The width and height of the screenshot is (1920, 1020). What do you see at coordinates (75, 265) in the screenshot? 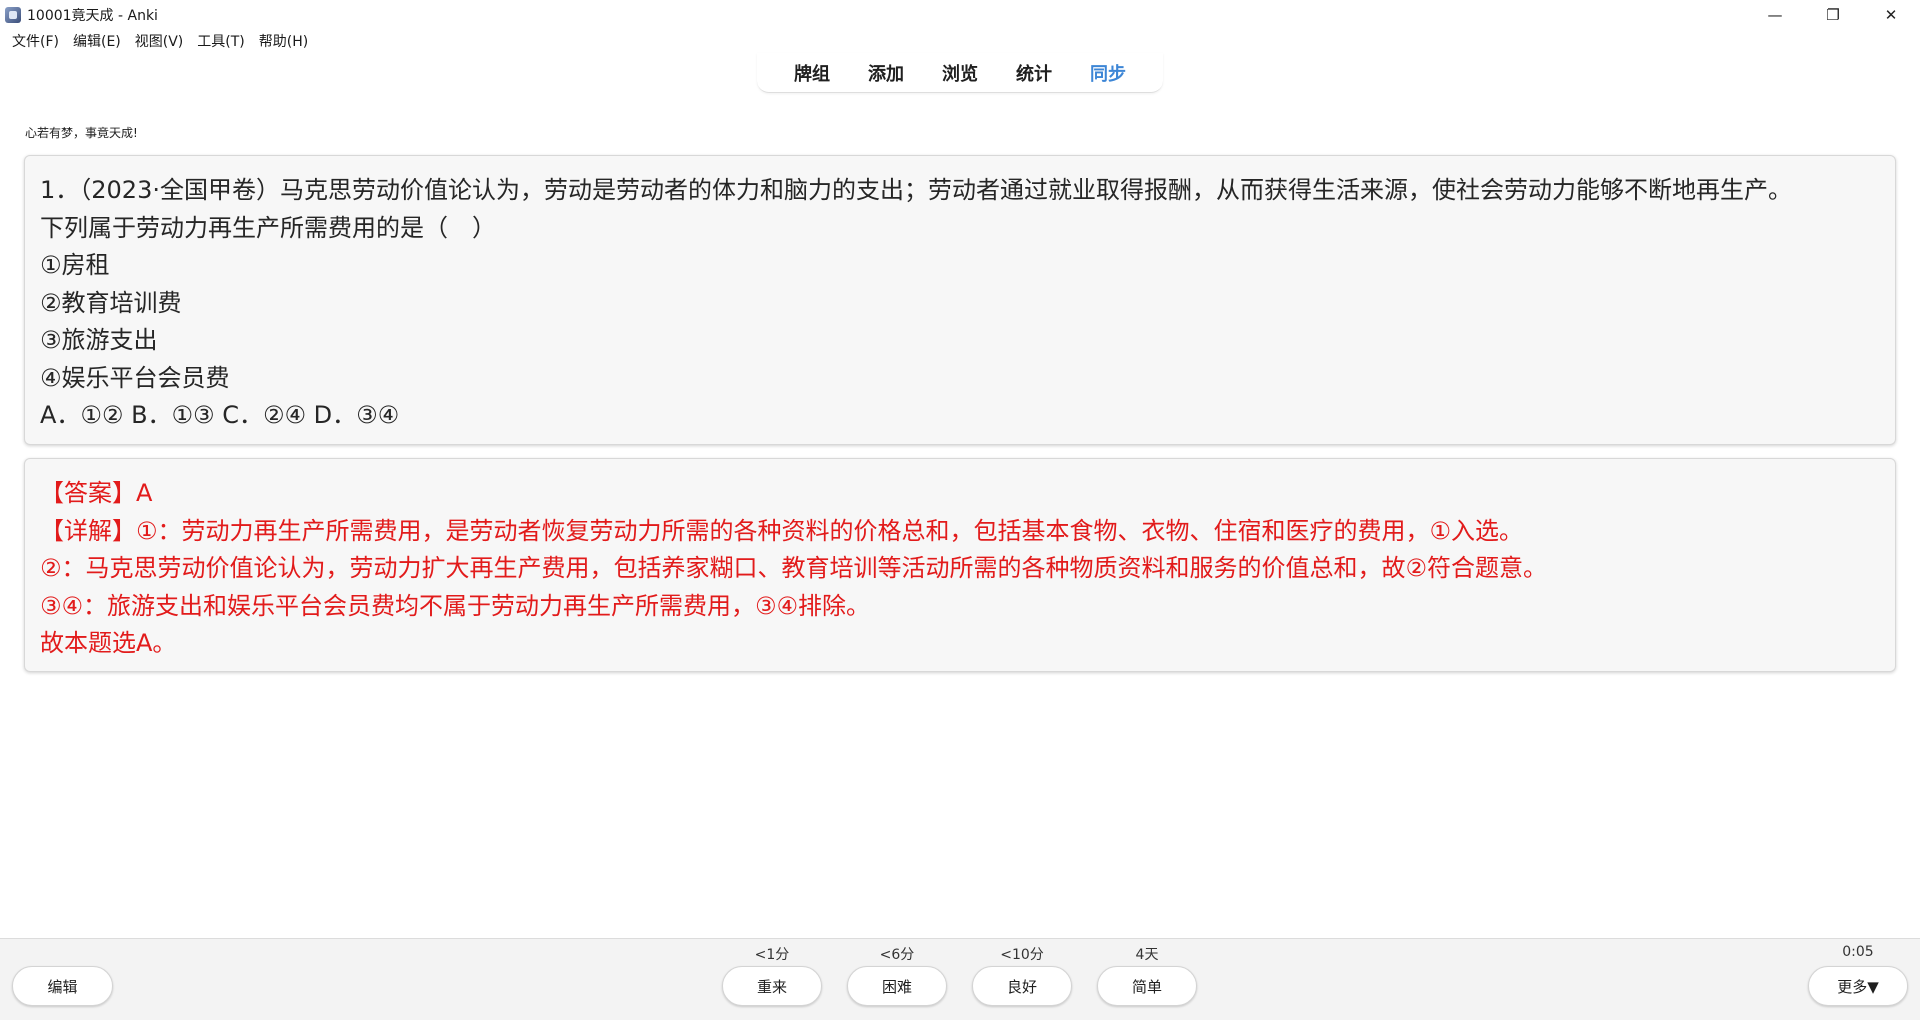
I see `question-option-1: ①房租` at bounding box center [75, 265].